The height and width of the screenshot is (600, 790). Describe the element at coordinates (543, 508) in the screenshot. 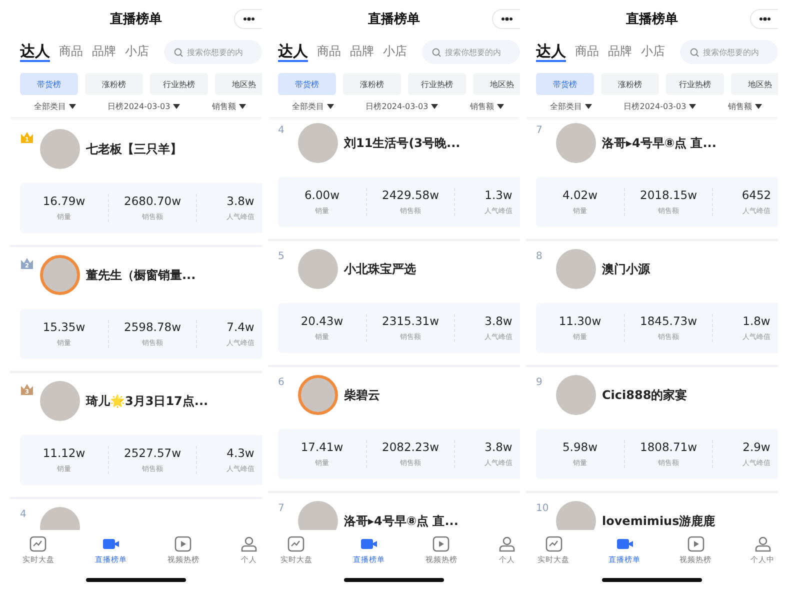

I see `rank-number: 10` at that location.